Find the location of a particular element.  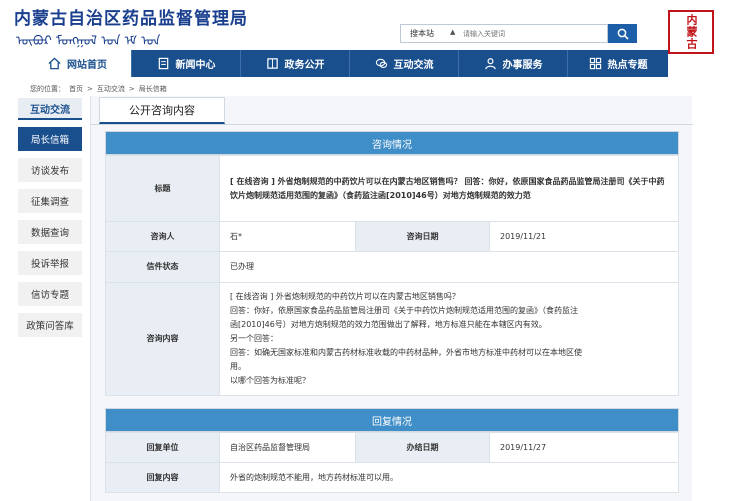

emblem-text: 内蒙古 is located at coordinates (691, 32).